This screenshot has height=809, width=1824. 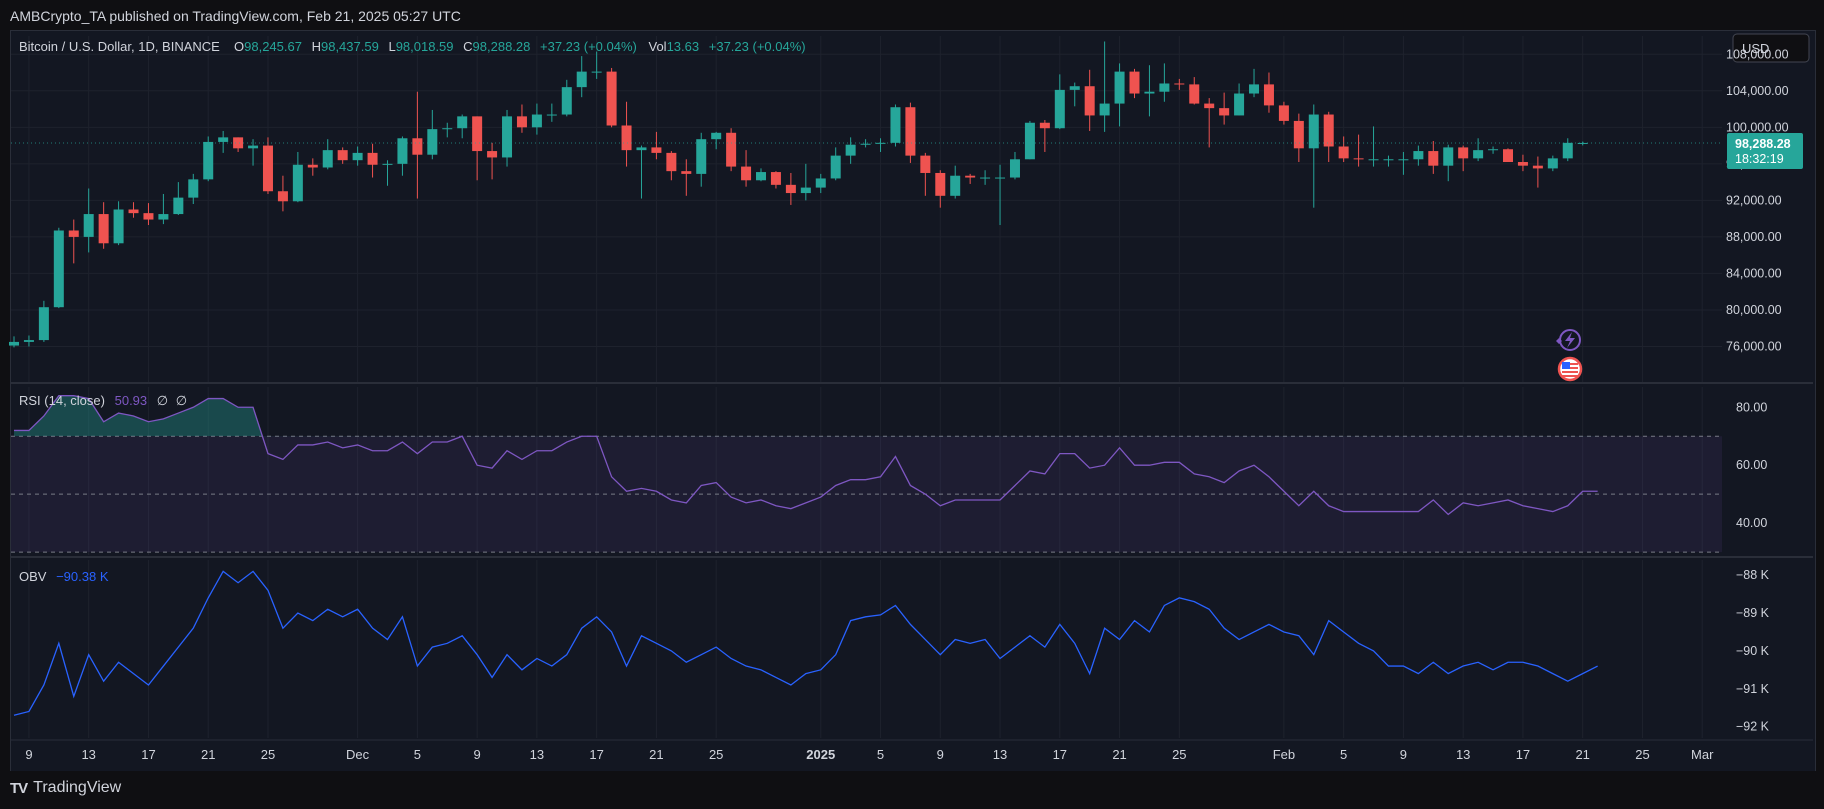 What do you see at coordinates (1754, 200) in the screenshot?
I see `price-tick-label: 92,000.00` at bounding box center [1754, 200].